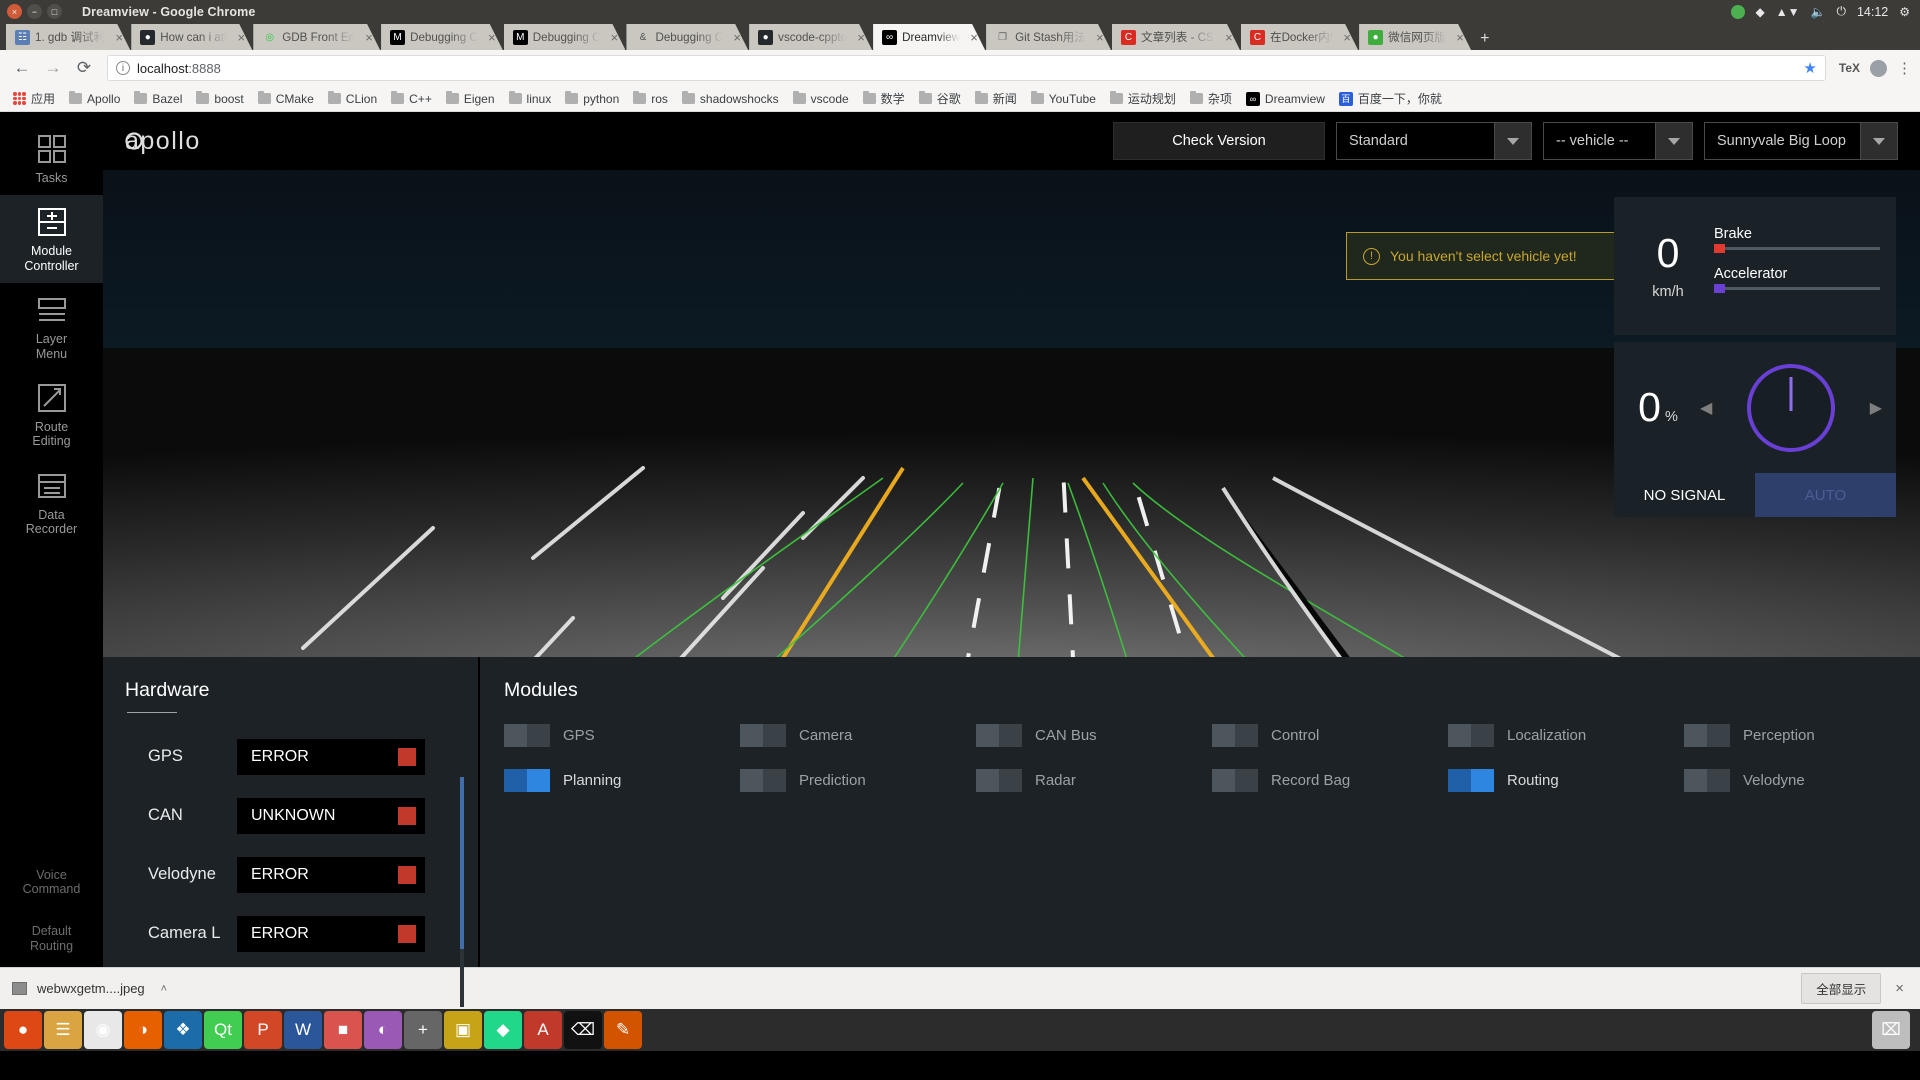  Describe the element at coordinates (1094, 780) in the screenshot. I see `module-item: Radar` at that location.